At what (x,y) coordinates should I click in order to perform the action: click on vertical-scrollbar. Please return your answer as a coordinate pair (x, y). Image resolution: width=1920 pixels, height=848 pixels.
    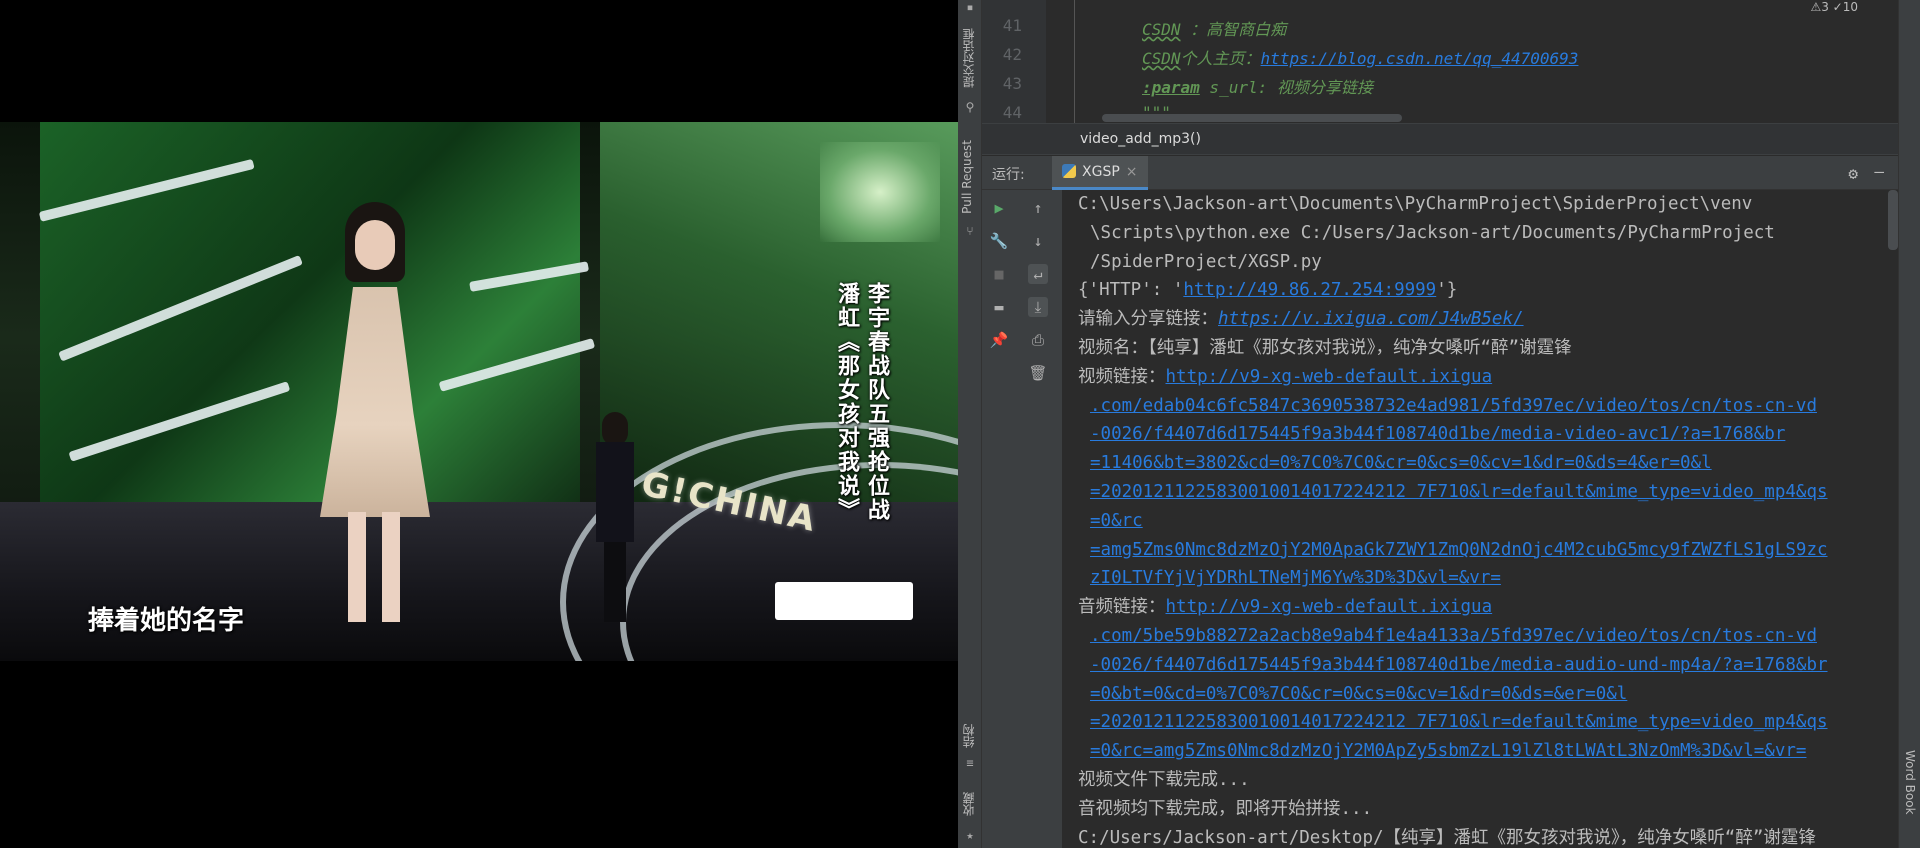
    Looking at the image, I should click on (1893, 220).